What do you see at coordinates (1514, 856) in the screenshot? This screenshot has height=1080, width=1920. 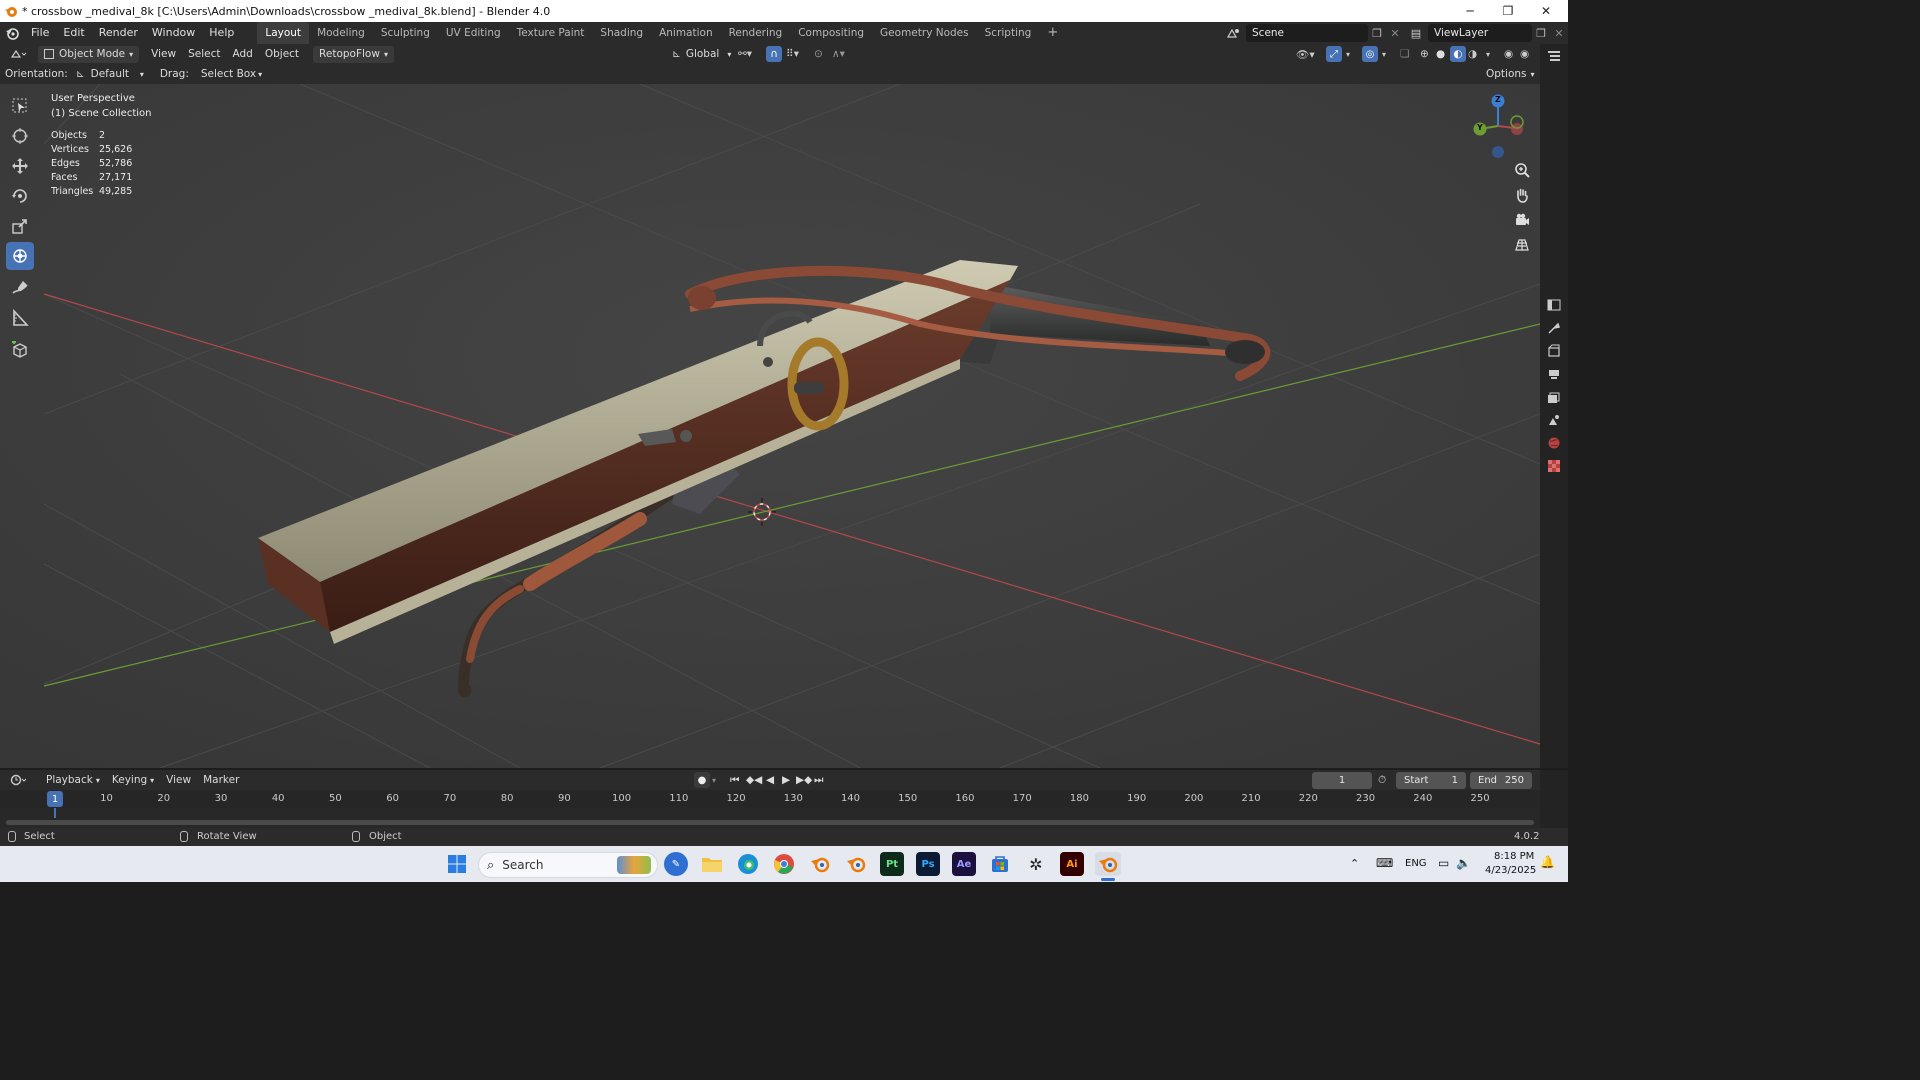 I see `clock-time: 8:18 PM` at bounding box center [1514, 856].